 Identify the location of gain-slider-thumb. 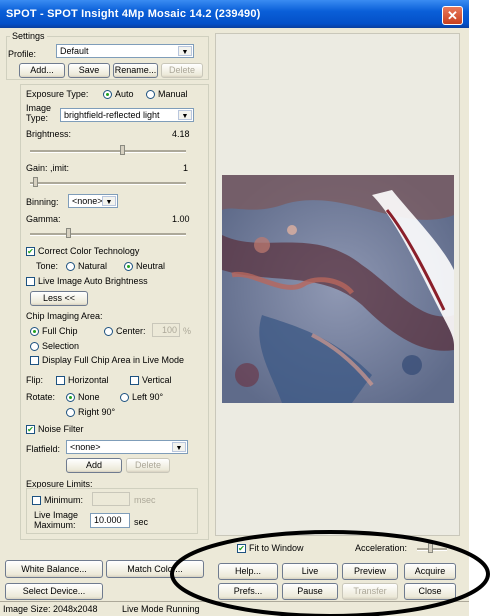
(35, 182).